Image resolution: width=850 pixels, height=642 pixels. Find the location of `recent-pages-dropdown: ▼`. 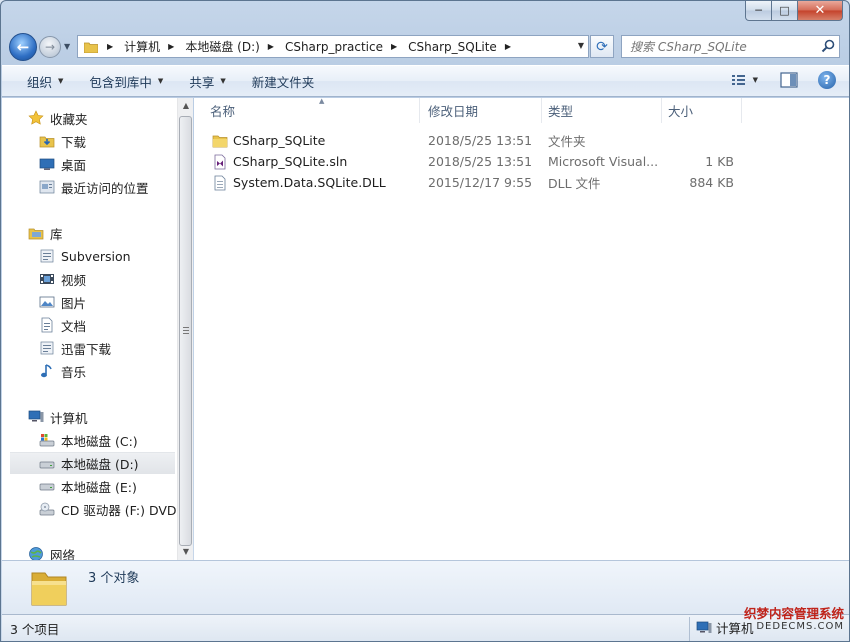

recent-pages-dropdown: ▼ is located at coordinates (67, 46).